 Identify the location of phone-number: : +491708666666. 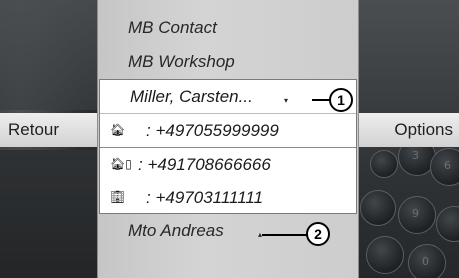
(204, 164).